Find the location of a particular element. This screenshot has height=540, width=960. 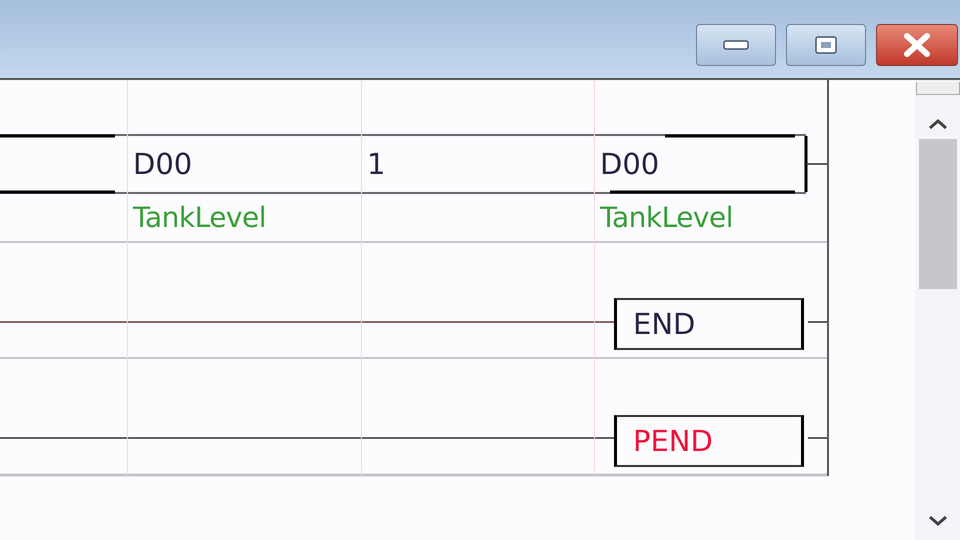

close-icon is located at coordinates (917, 45).